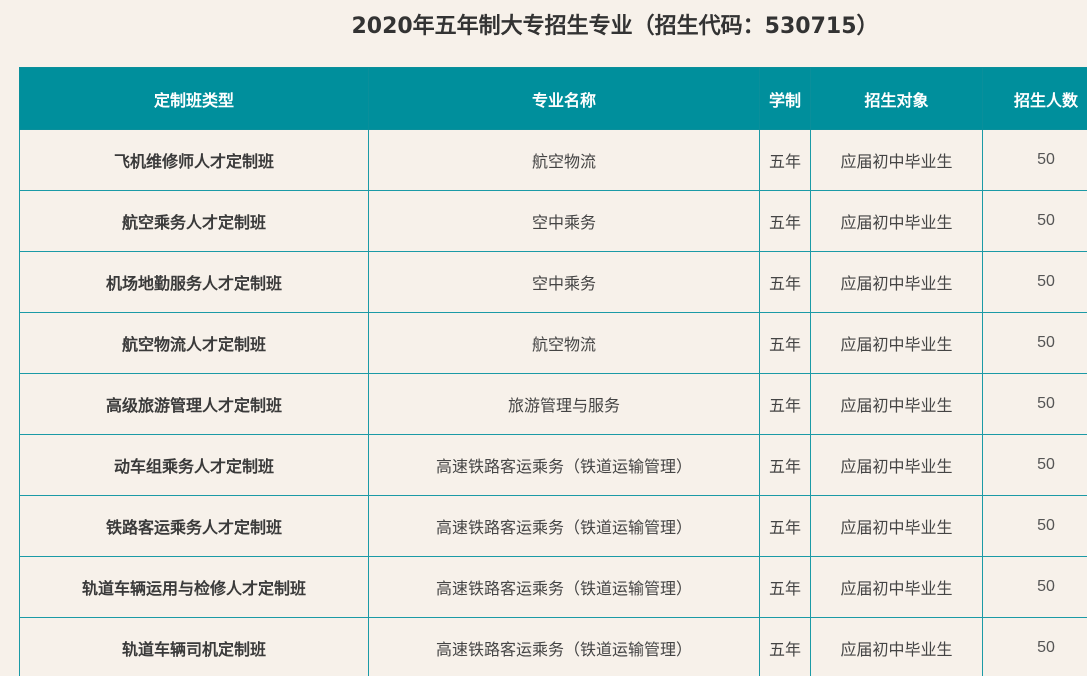 The height and width of the screenshot is (676, 1087). What do you see at coordinates (194, 465) in the screenshot?
I see `cell-class-type: 动车组乘务人才定制班` at bounding box center [194, 465].